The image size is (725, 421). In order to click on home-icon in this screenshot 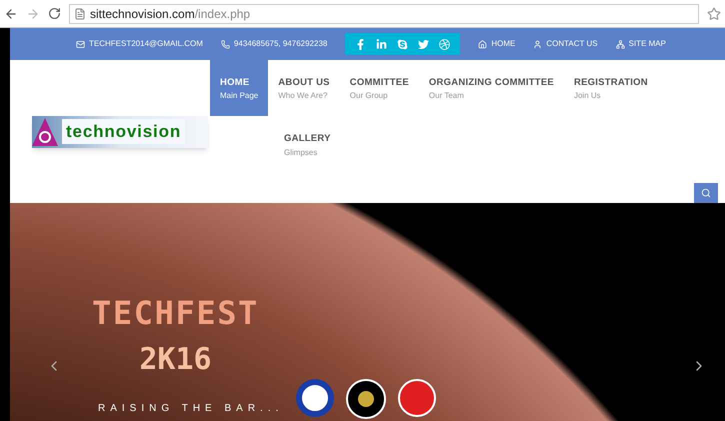, I will do `click(483, 44)`.